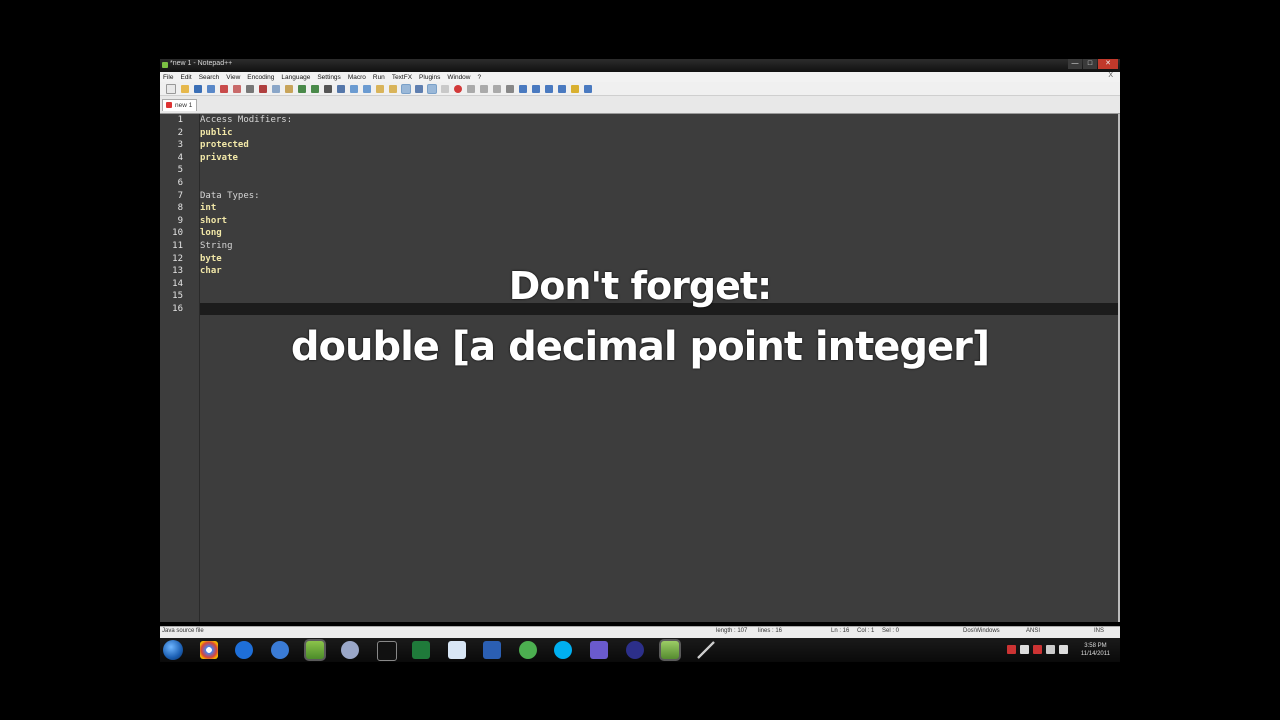 The height and width of the screenshot is (720, 1280). I want to click on maximize-button: □, so click(1090, 64).